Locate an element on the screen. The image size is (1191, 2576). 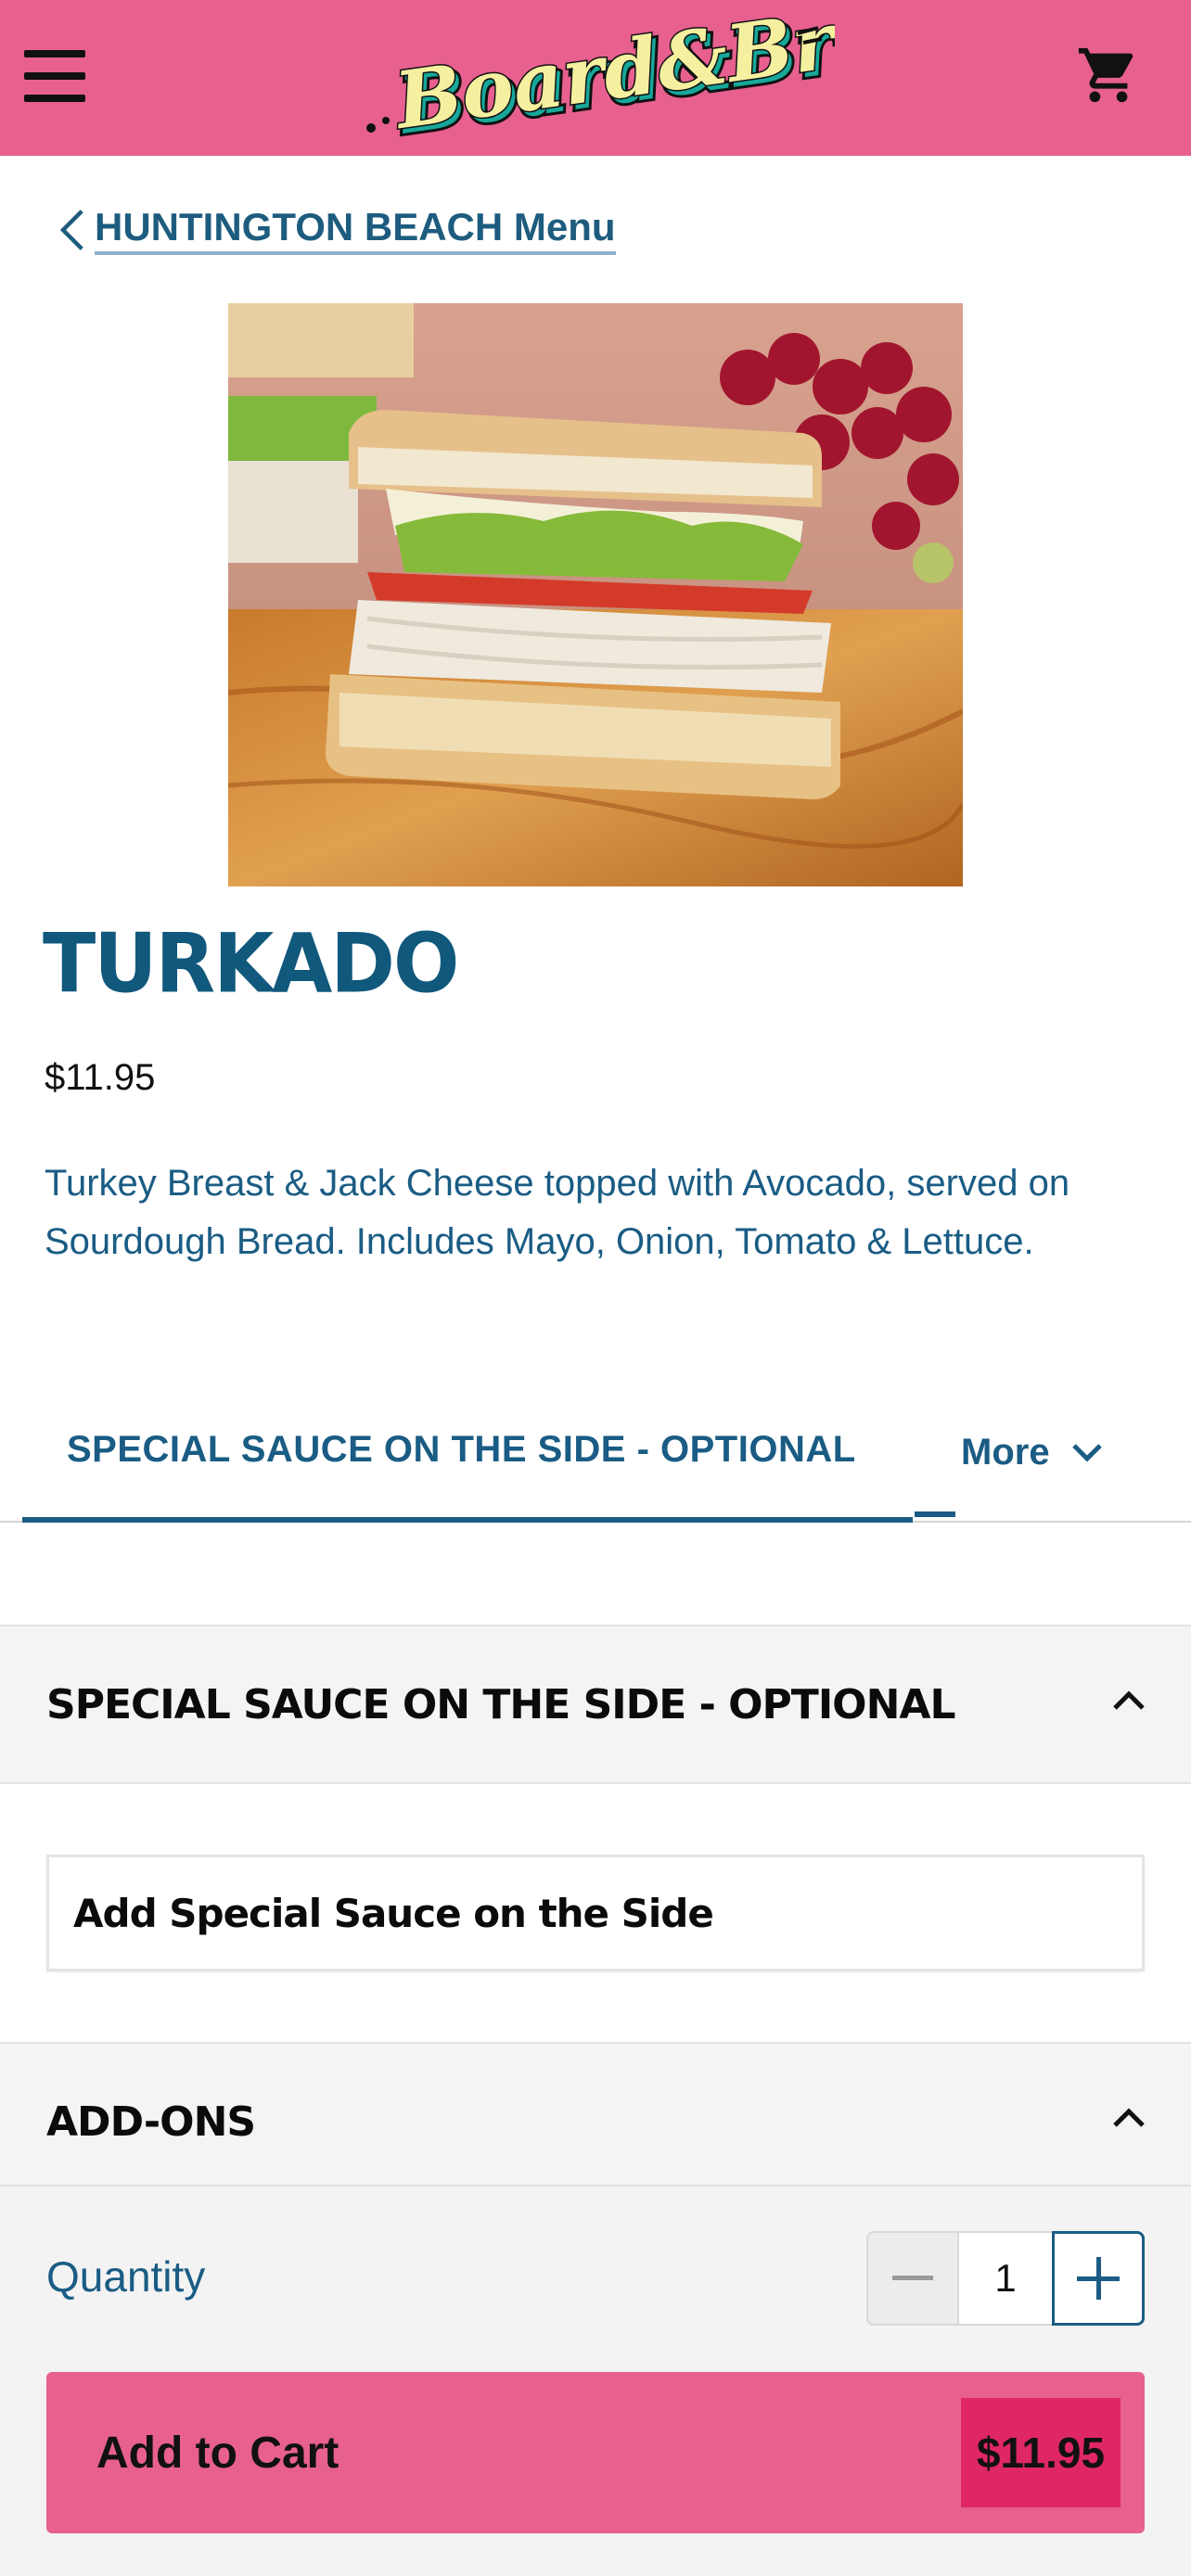
sauce-section-header: SPECIAL SAUCE ON THE SIDE - OPTIONAL is located at coordinates (595, 1705).